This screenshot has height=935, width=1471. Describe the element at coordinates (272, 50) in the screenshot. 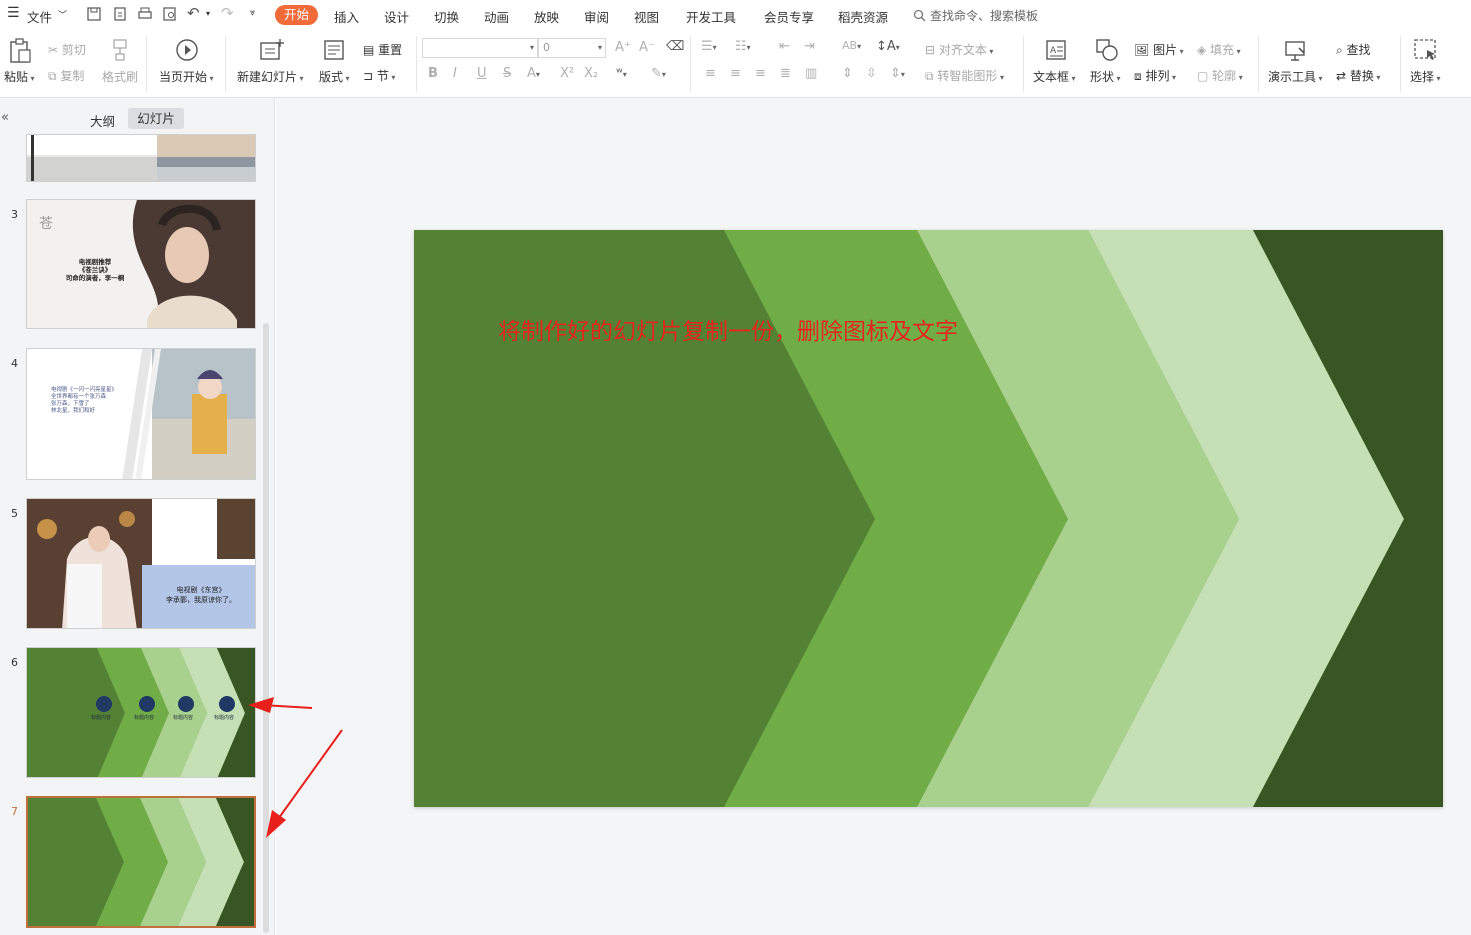

I see `new-slide-icon` at that location.